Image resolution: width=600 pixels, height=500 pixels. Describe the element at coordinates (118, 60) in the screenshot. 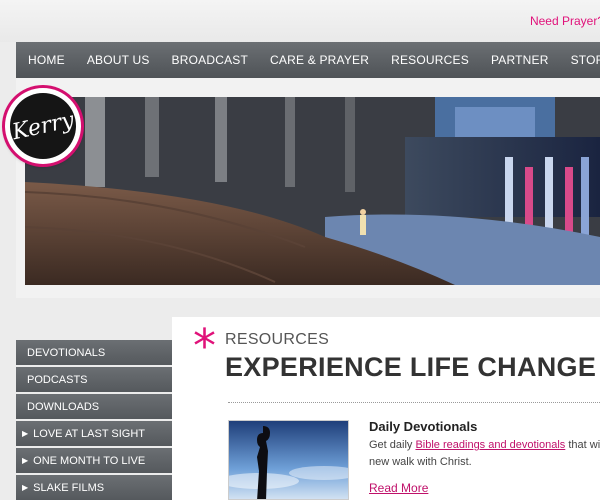

I see `nav-about-us: ABOUT US` at that location.